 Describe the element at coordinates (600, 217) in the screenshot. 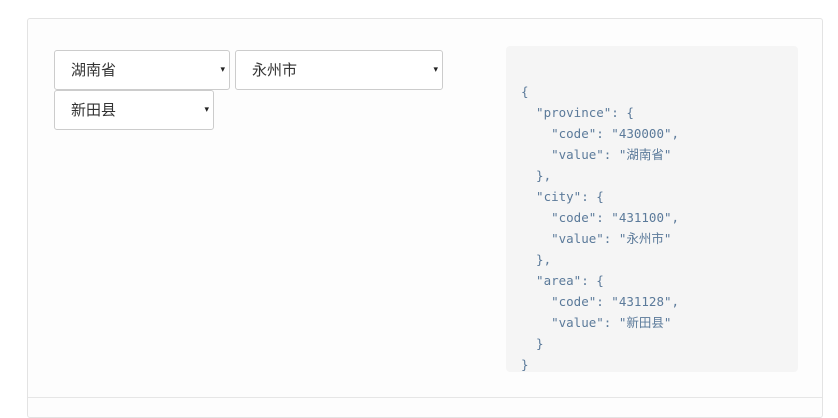

I see `json-line: "code": "431100",` at that location.